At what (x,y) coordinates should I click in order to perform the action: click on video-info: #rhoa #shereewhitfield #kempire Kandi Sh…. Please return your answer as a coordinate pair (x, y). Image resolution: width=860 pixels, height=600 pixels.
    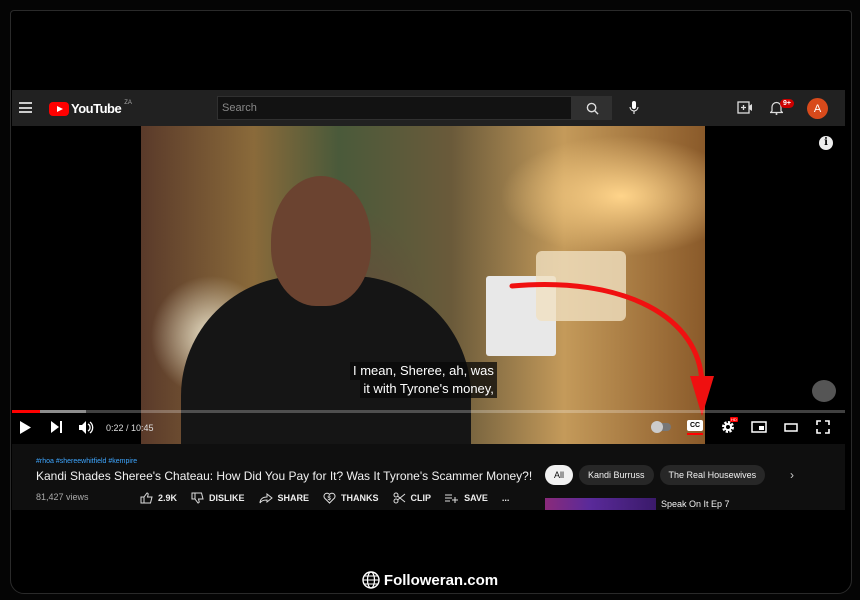
    Looking at the image, I should click on (428, 477).